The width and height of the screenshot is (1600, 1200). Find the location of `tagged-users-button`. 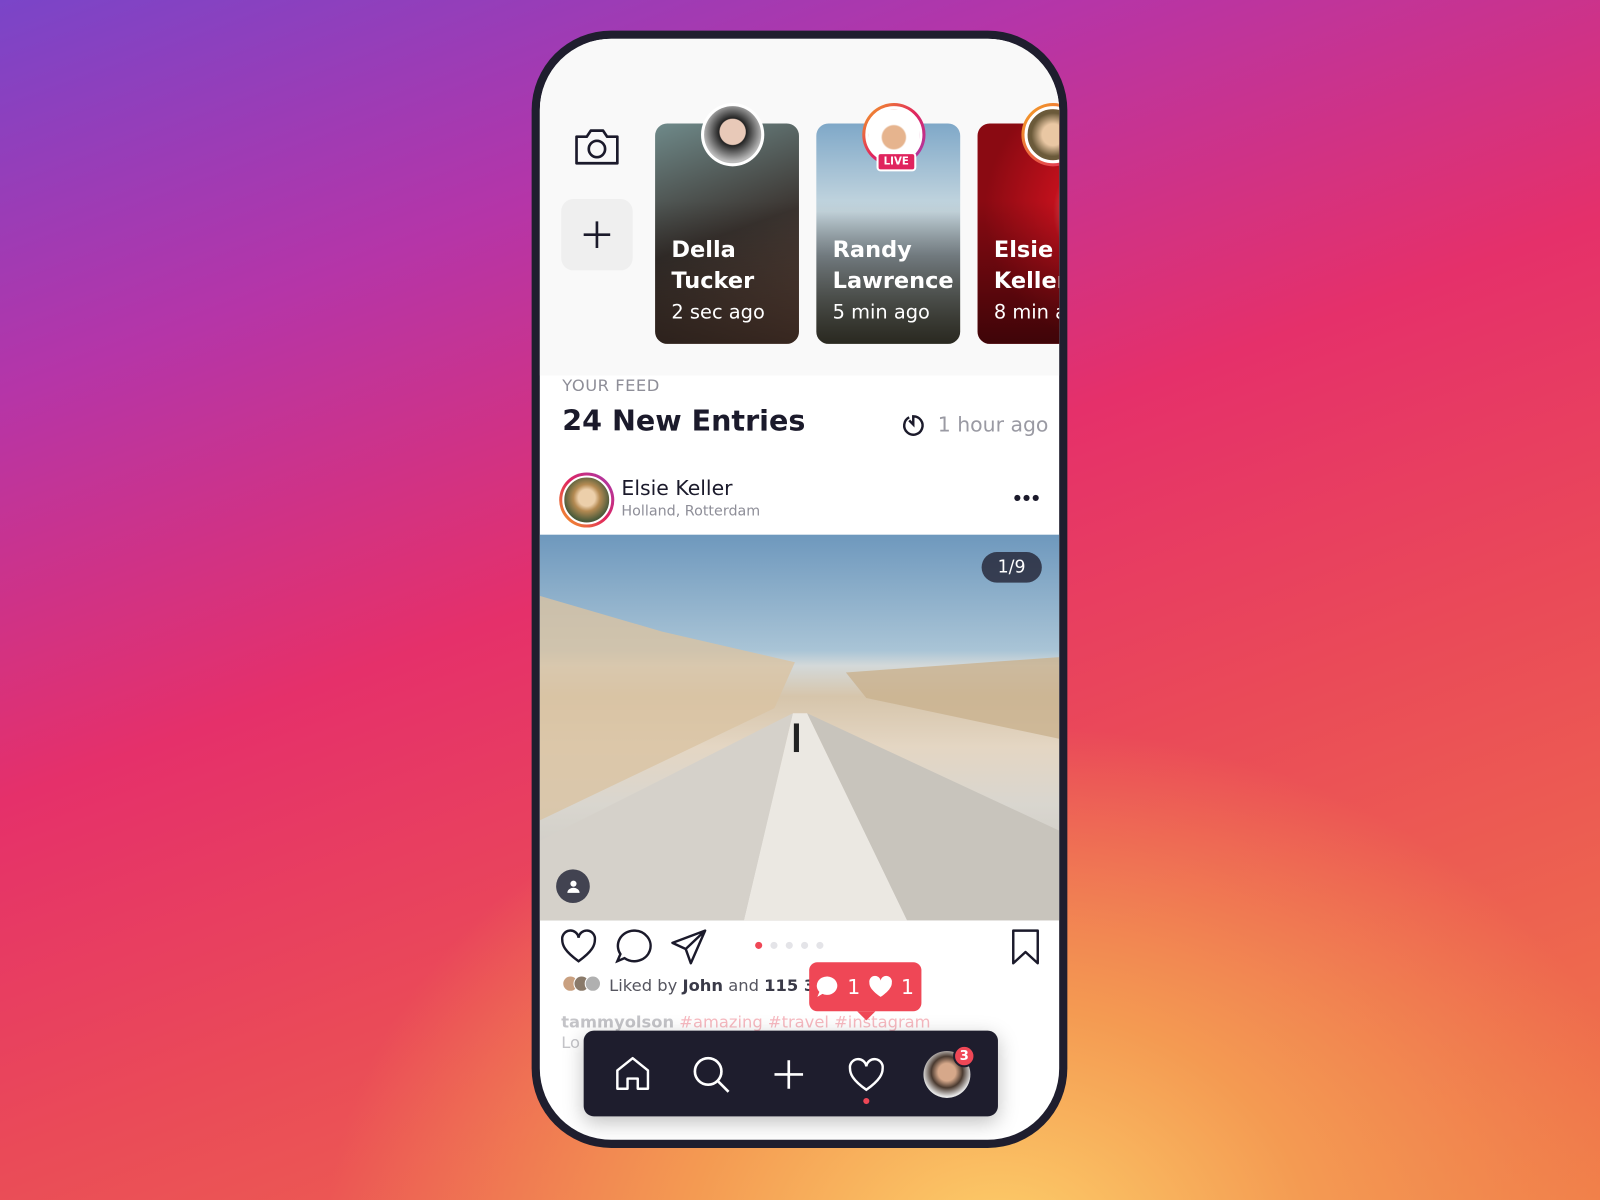

tagged-users-button is located at coordinates (573, 886).